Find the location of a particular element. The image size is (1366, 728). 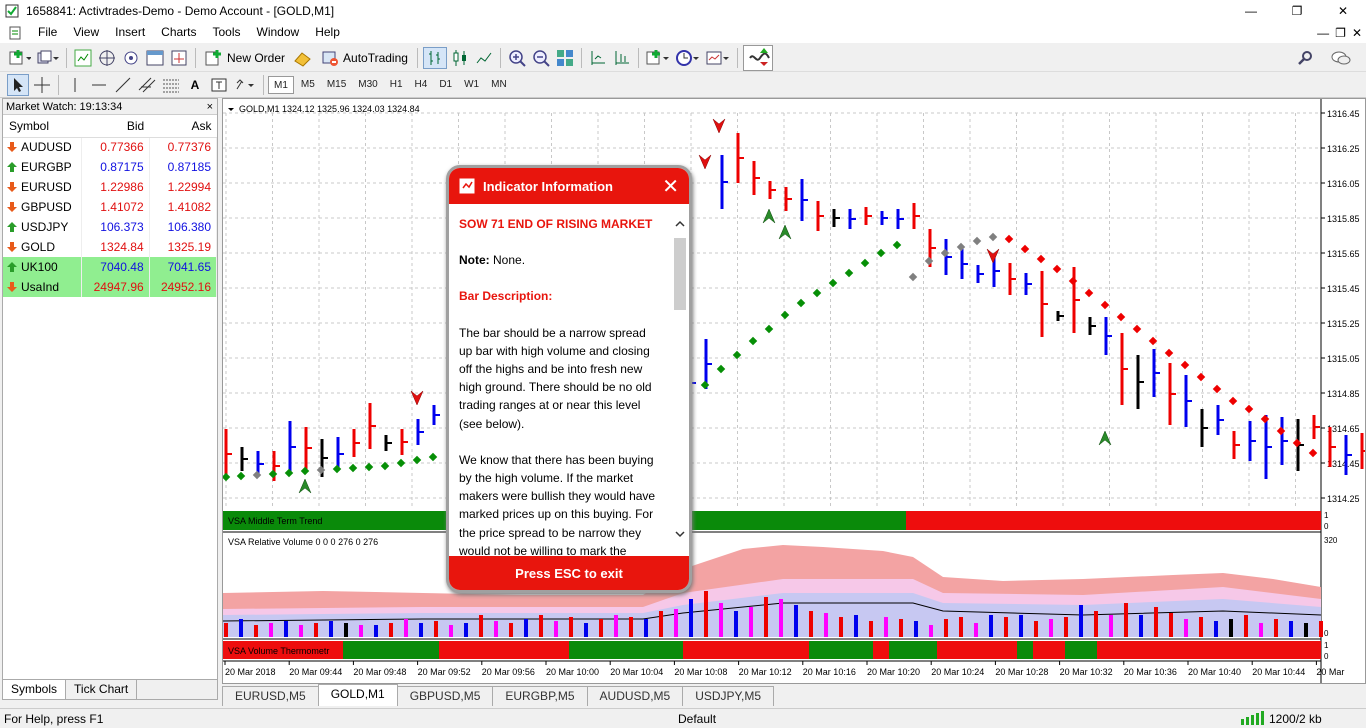

tab-tick-chart: Tick Chart is located at coordinates (102, 689).